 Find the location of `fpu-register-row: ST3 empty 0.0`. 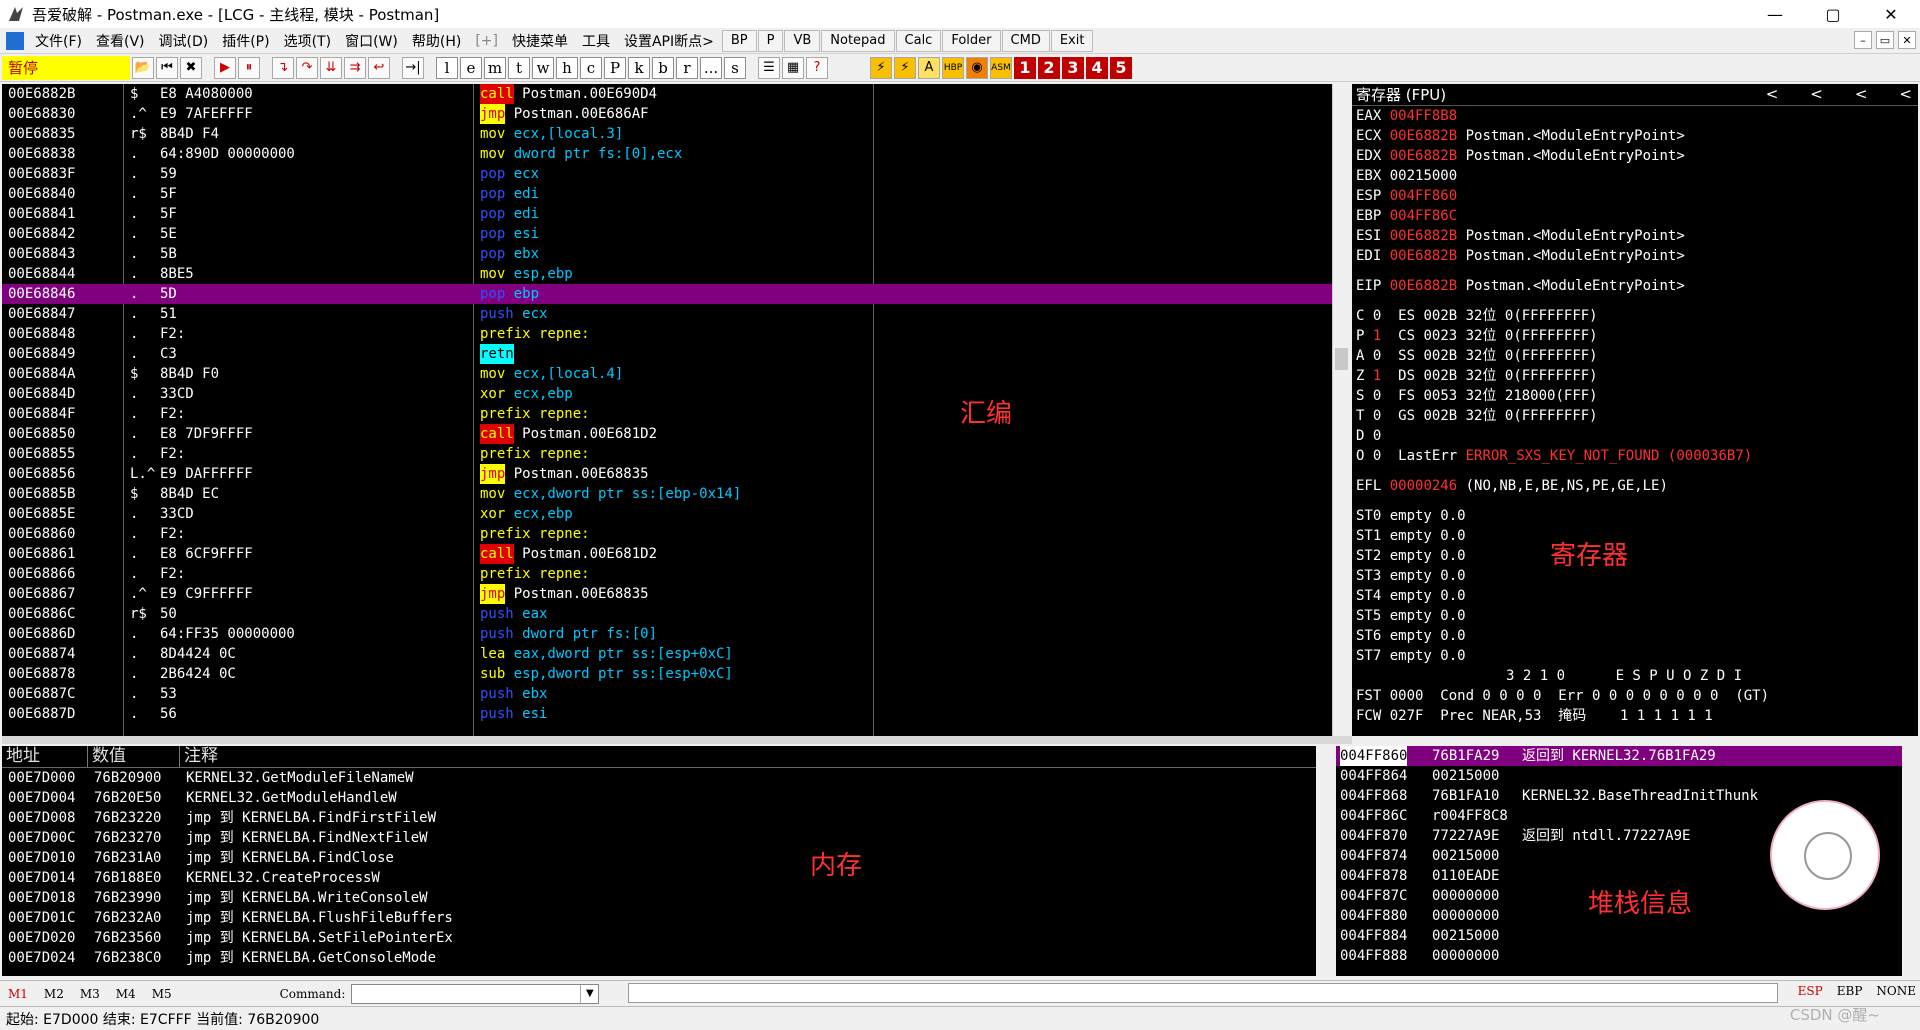

fpu-register-row: ST3 empty 0.0 is located at coordinates (1635, 576).